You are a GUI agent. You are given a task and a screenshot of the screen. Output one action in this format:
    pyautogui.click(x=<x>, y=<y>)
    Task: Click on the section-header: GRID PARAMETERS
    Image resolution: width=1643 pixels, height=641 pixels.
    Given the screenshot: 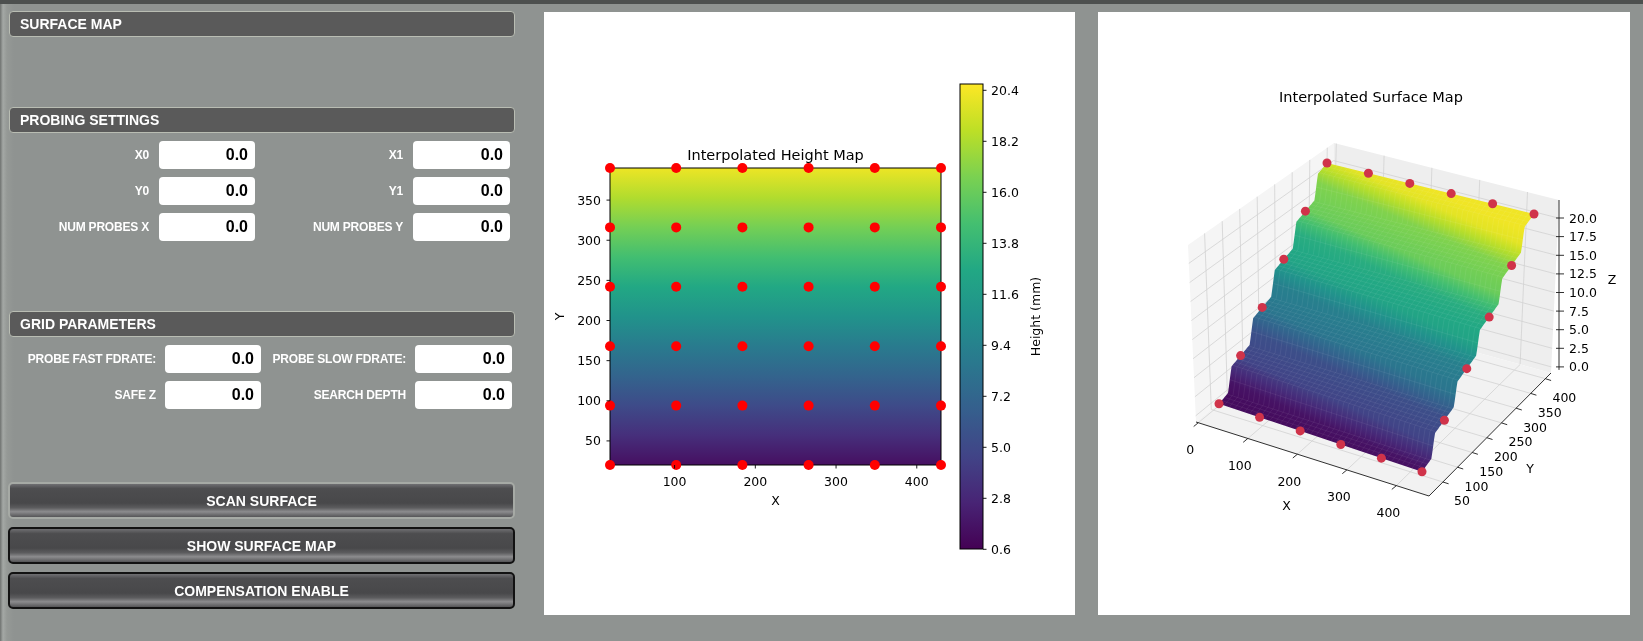 What is the action you would take?
    pyautogui.click(x=262, y=324)
    